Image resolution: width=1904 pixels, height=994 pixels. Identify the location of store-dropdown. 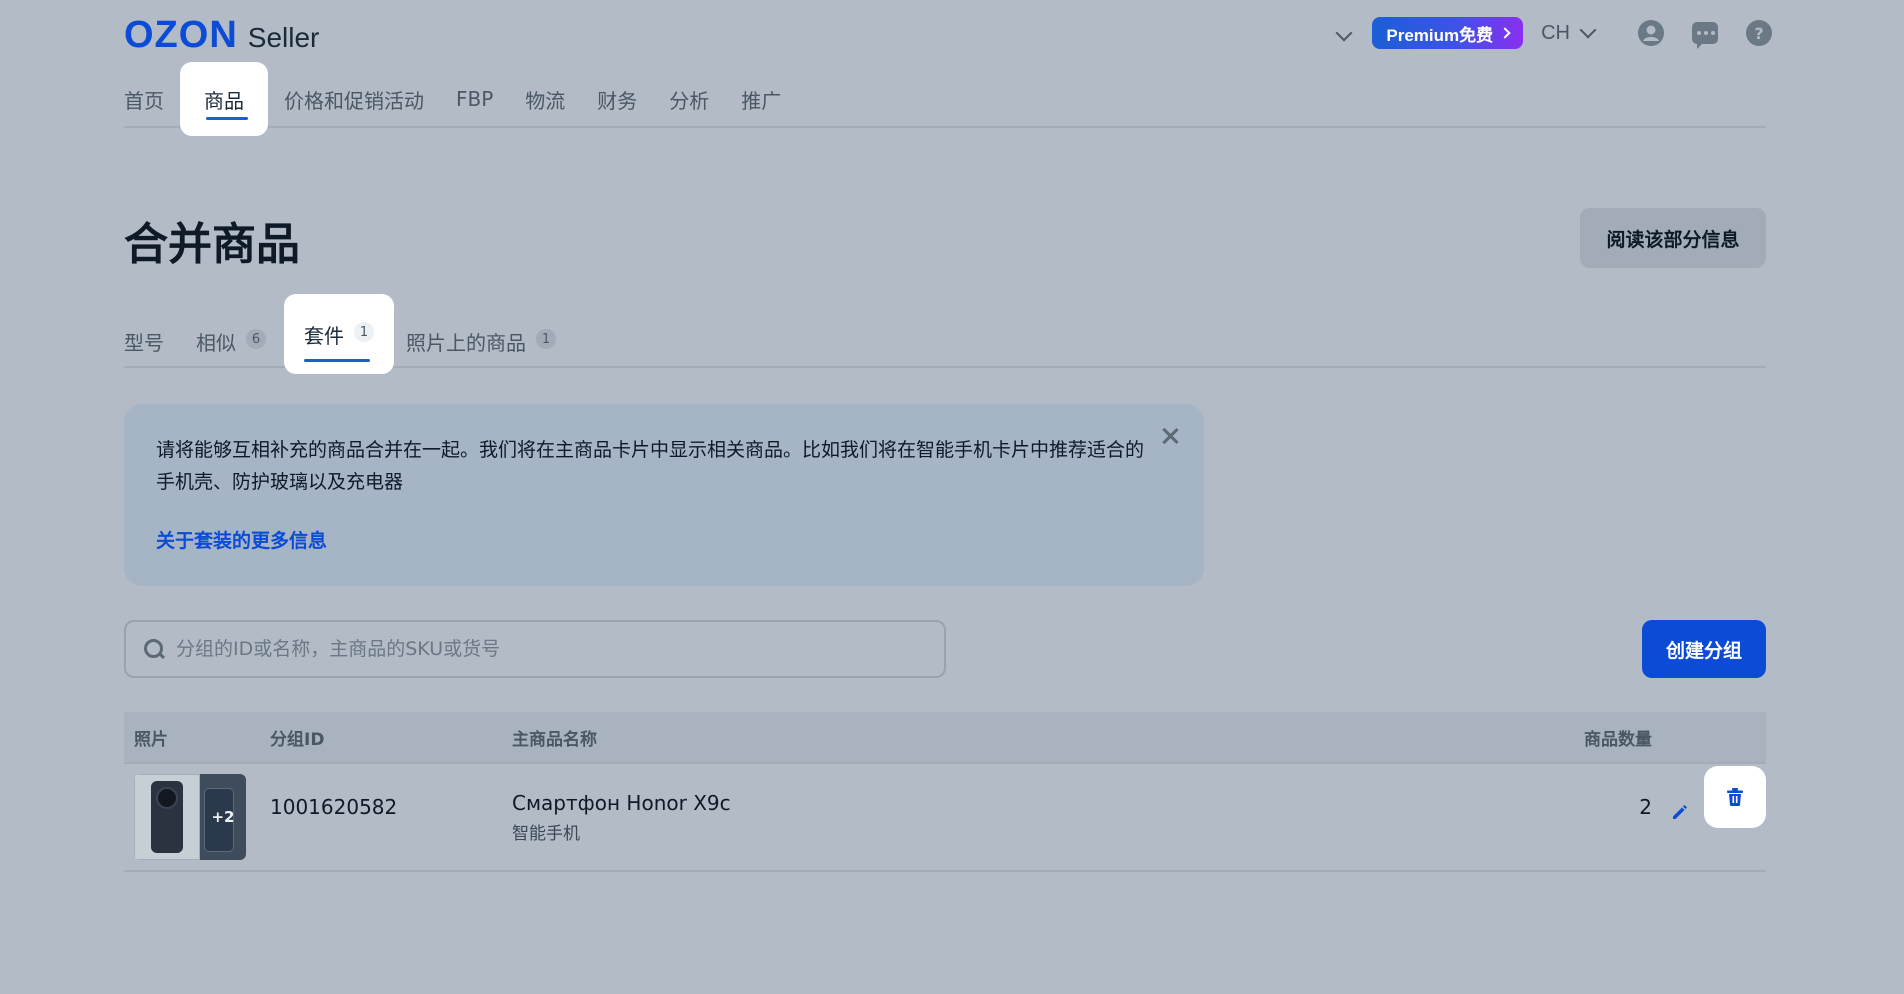
(1344, 33).